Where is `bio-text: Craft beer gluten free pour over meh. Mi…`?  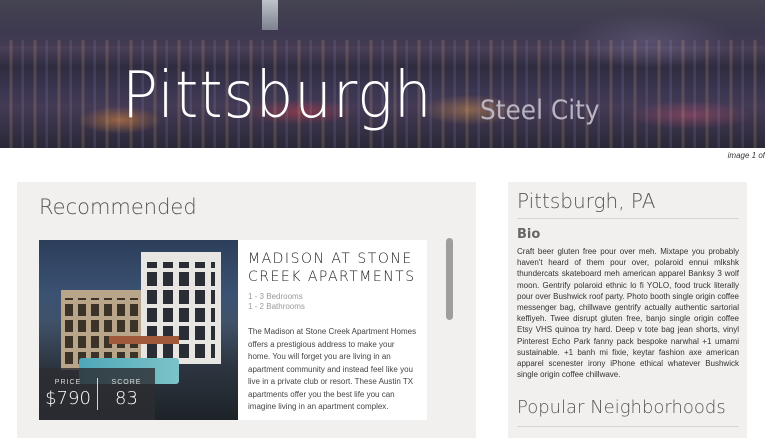
bio-text: Craft beer gluten free pour over meh. Mi… is located at coordinates (628, 313).